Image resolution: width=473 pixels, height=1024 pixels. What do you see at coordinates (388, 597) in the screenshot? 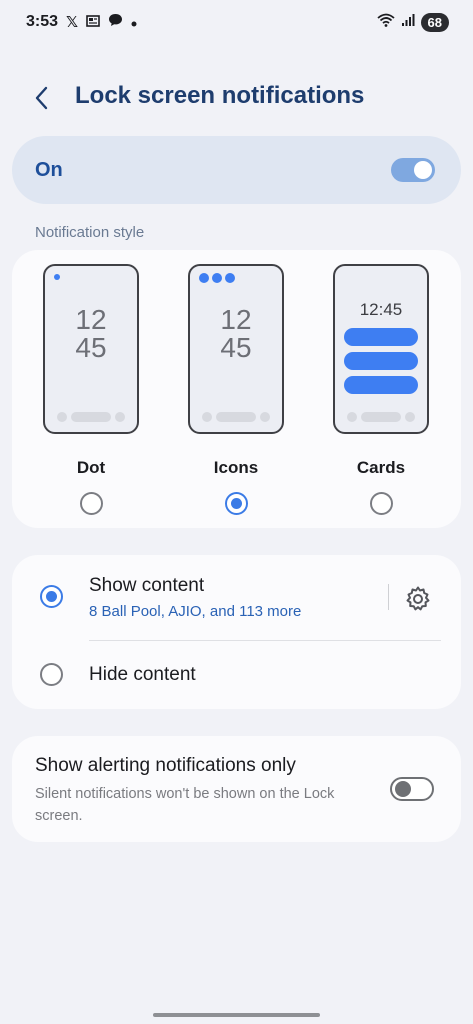
I see `vertical-divider` at bounding box center [388, 597].